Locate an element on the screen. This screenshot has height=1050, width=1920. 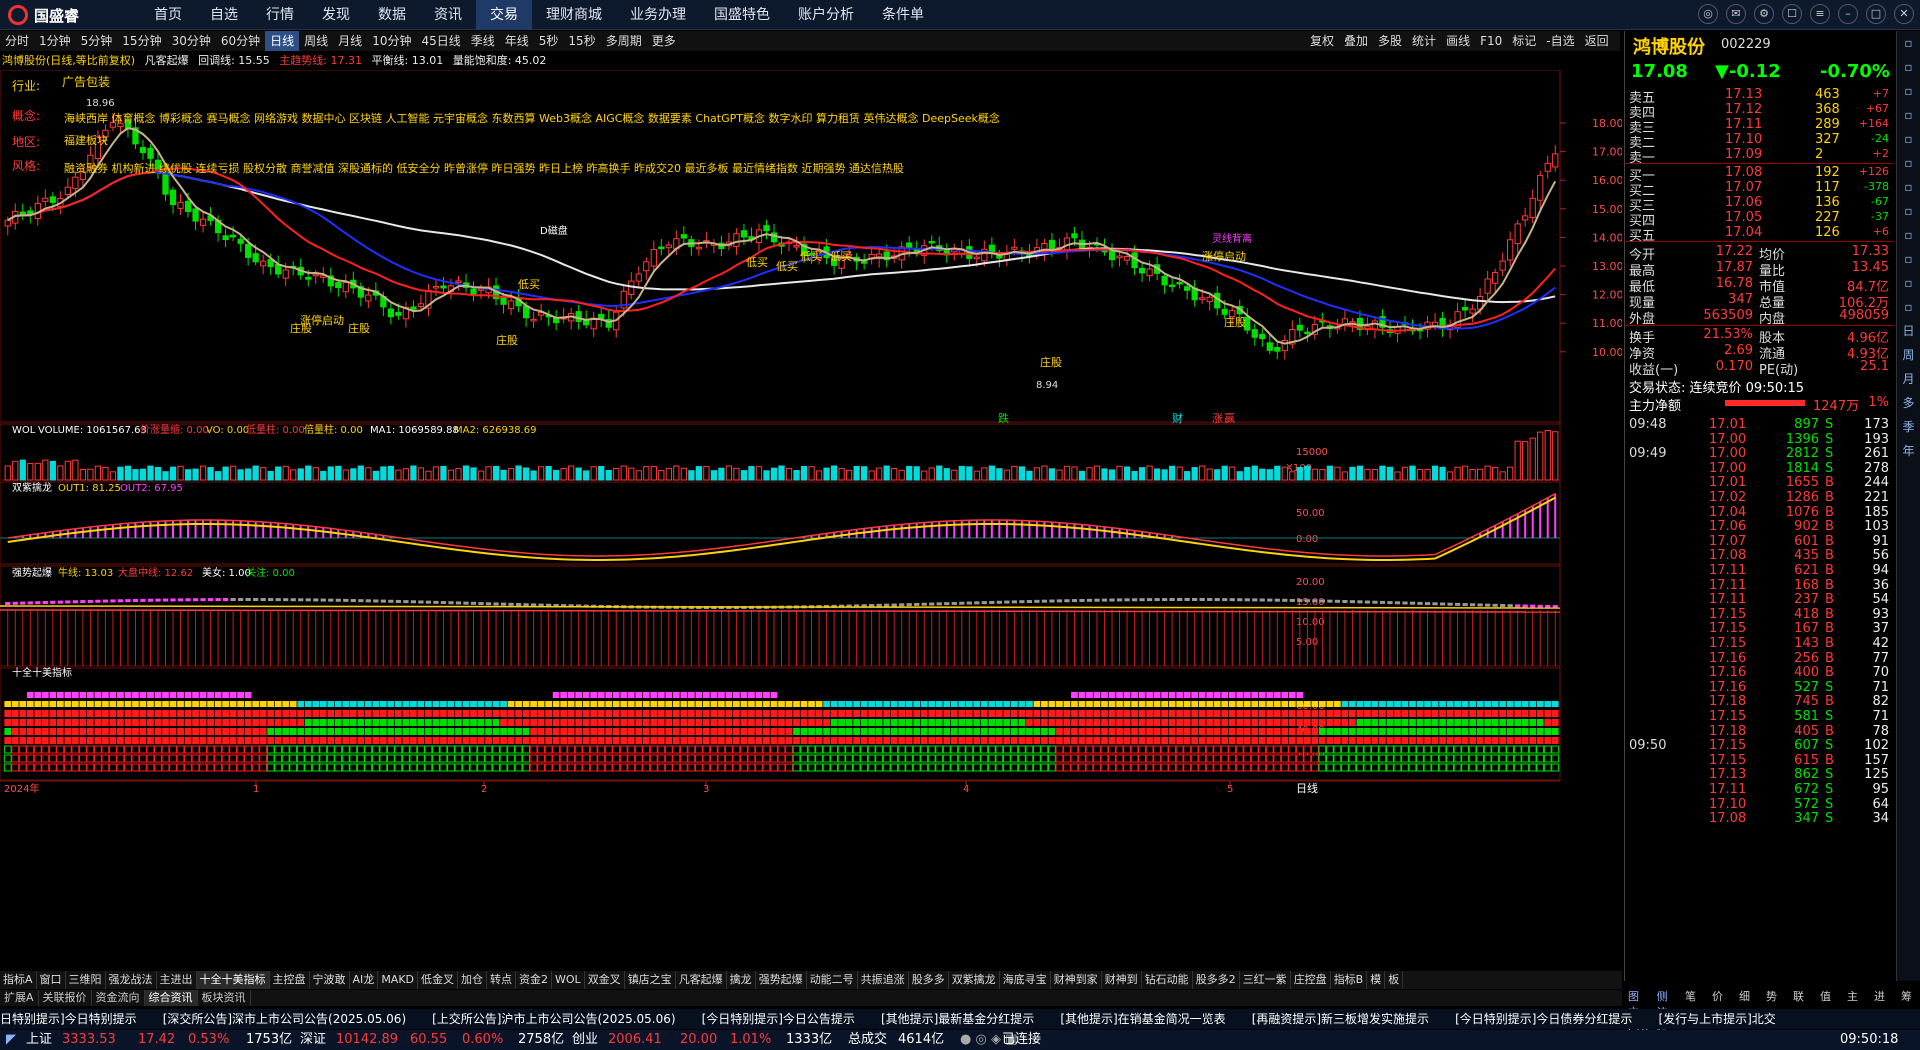
tick-tab: 细 is located at coordinates (1744, 997).